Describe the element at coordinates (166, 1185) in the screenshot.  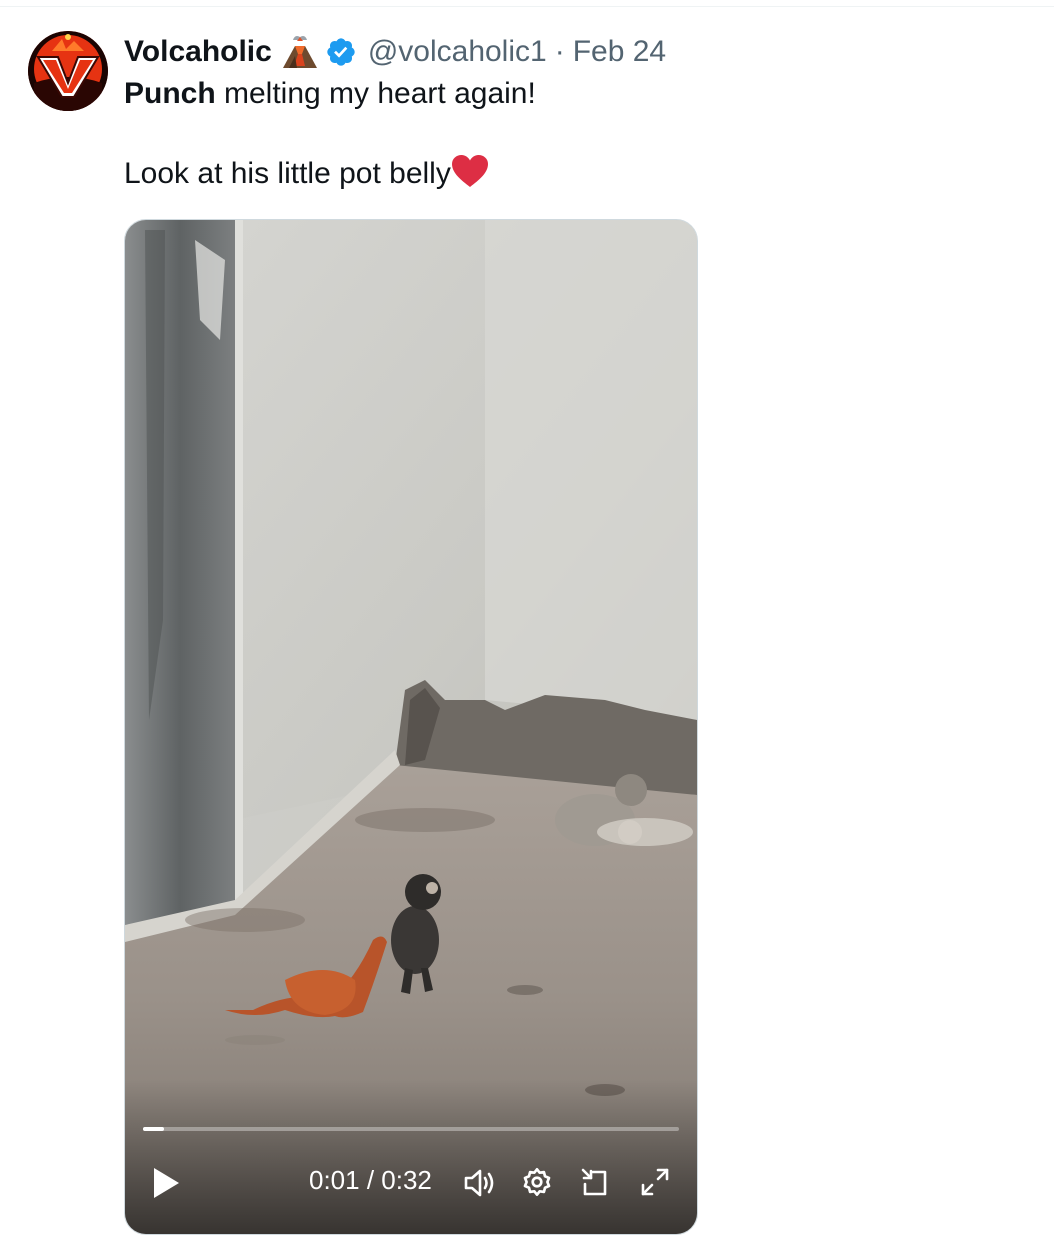
I see `play-icon` at that location.